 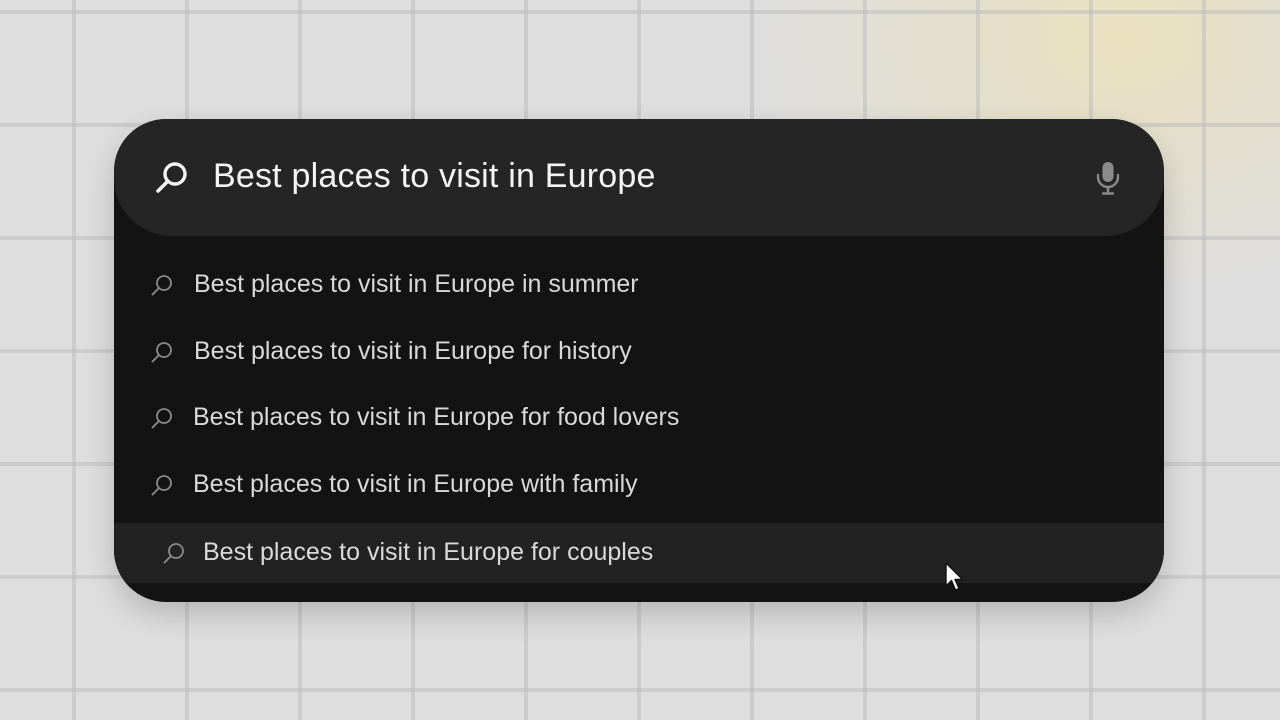 I want to click on suggestion-item: Best places to visit in Europe in summer, so click(x=639, y=285).